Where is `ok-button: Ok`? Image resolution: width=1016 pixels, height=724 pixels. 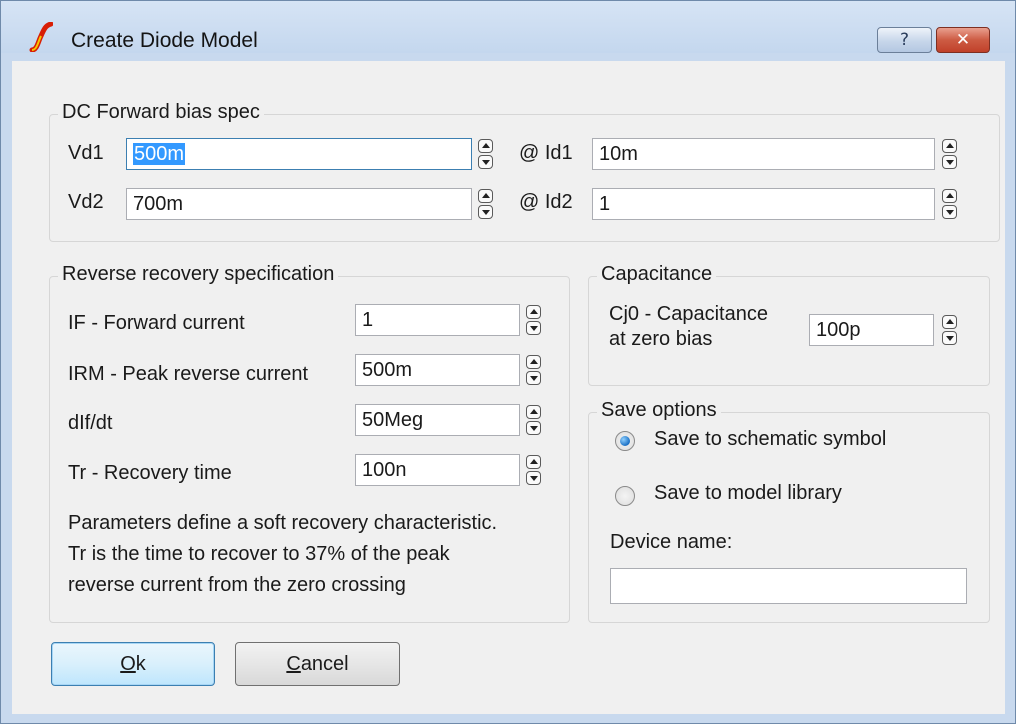 ok-button: Ok is located at coordinates (133, 664).